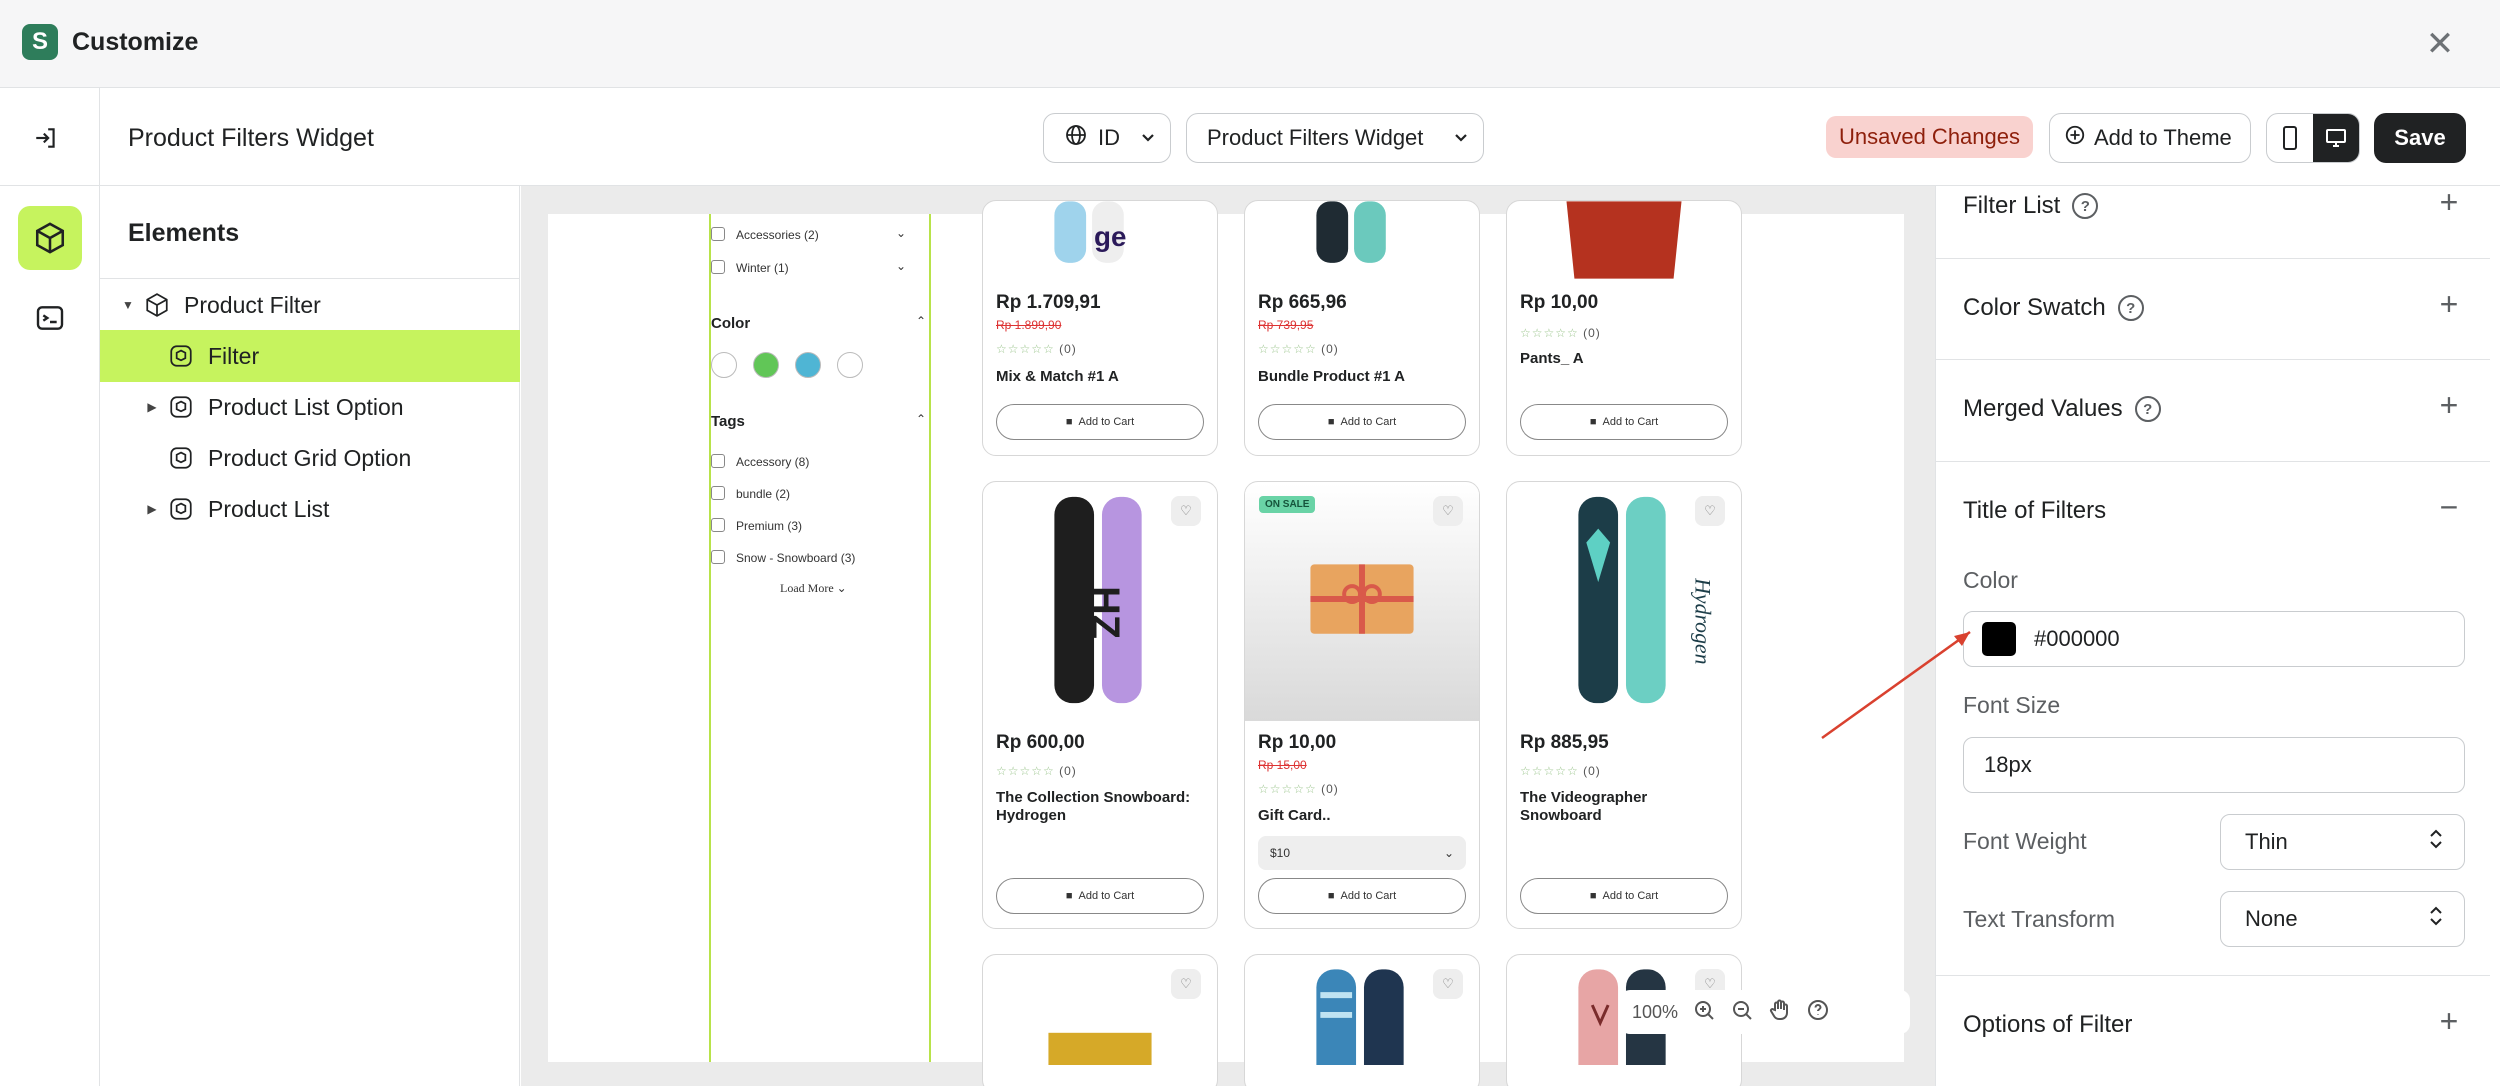 Image resolution: width=2500 pixels, height=1086 pixels. I want to click on zoom-out-icon, so click(1742, 1012).